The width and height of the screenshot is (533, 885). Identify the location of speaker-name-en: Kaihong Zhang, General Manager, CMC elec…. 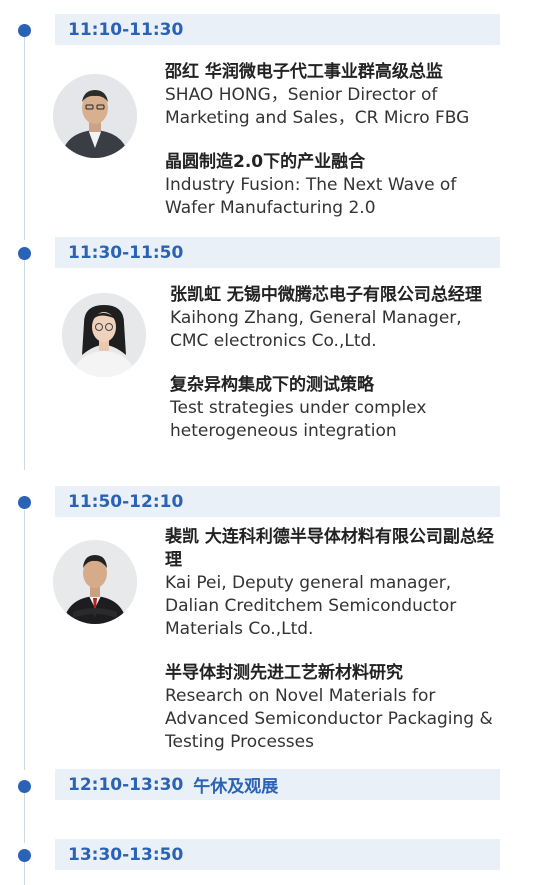
(316, 329).